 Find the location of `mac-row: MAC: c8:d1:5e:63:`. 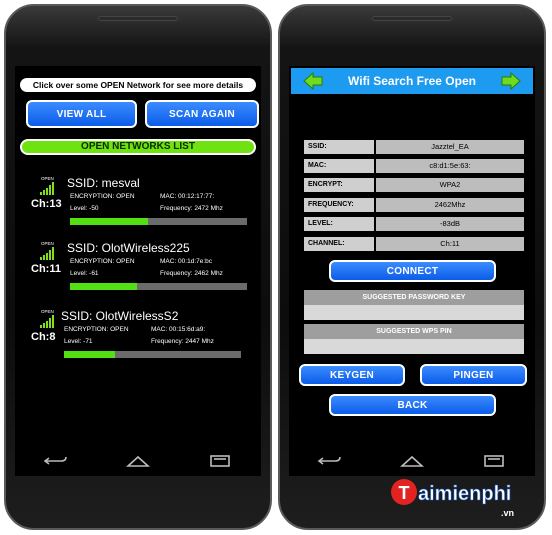

mac-row: MAC: c8:d1:5e:63: is located at coordinates (414, 166).